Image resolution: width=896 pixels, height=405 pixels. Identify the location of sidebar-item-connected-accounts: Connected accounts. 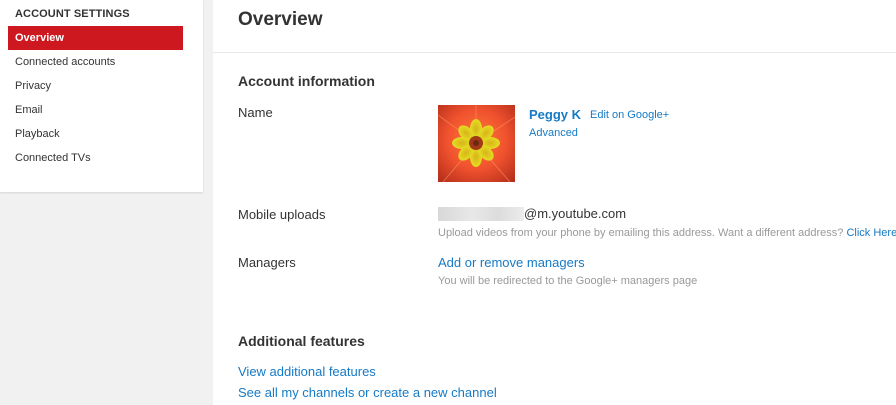
(95, 62).